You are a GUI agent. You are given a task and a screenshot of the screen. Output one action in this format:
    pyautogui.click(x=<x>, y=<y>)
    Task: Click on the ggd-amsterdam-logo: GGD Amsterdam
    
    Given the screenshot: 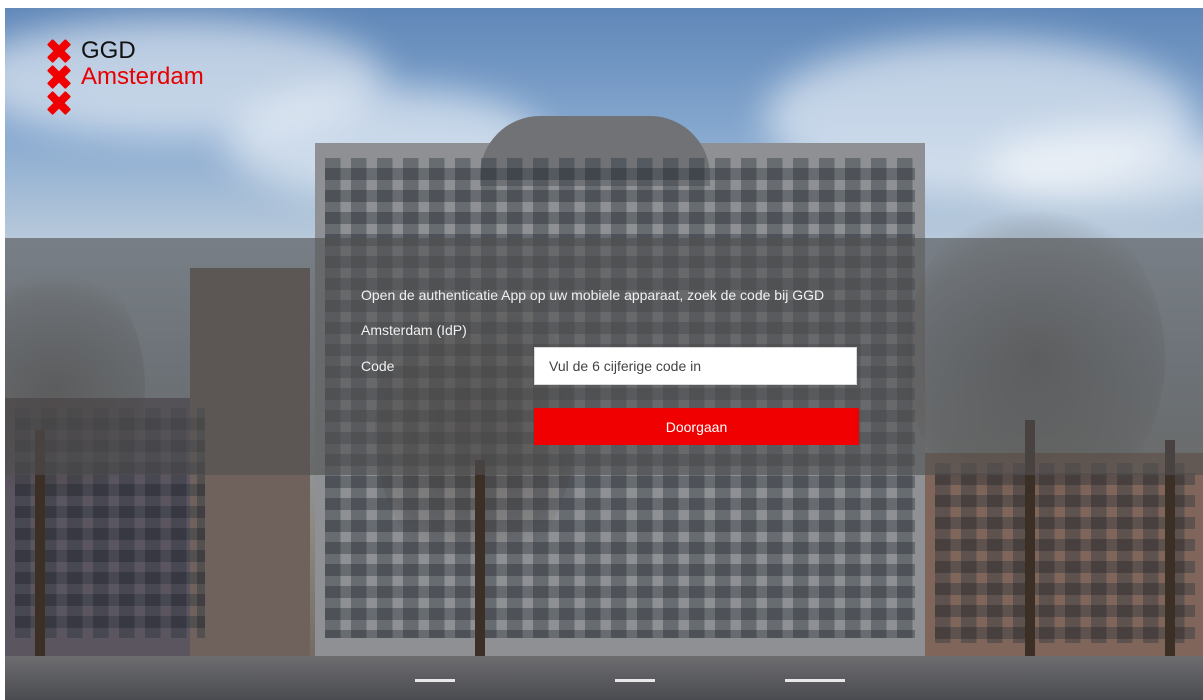 What is the action you would take?
    pyautogui.click(x=125, y=77)
    